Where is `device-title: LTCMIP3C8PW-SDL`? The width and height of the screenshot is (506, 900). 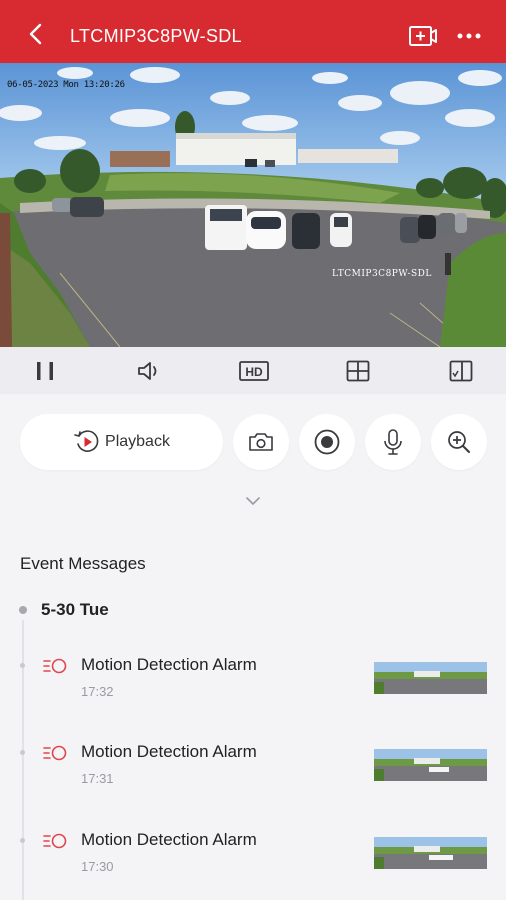 device-title: LTCMIP3C8PW-SDL is located at coordinates (156, 36).